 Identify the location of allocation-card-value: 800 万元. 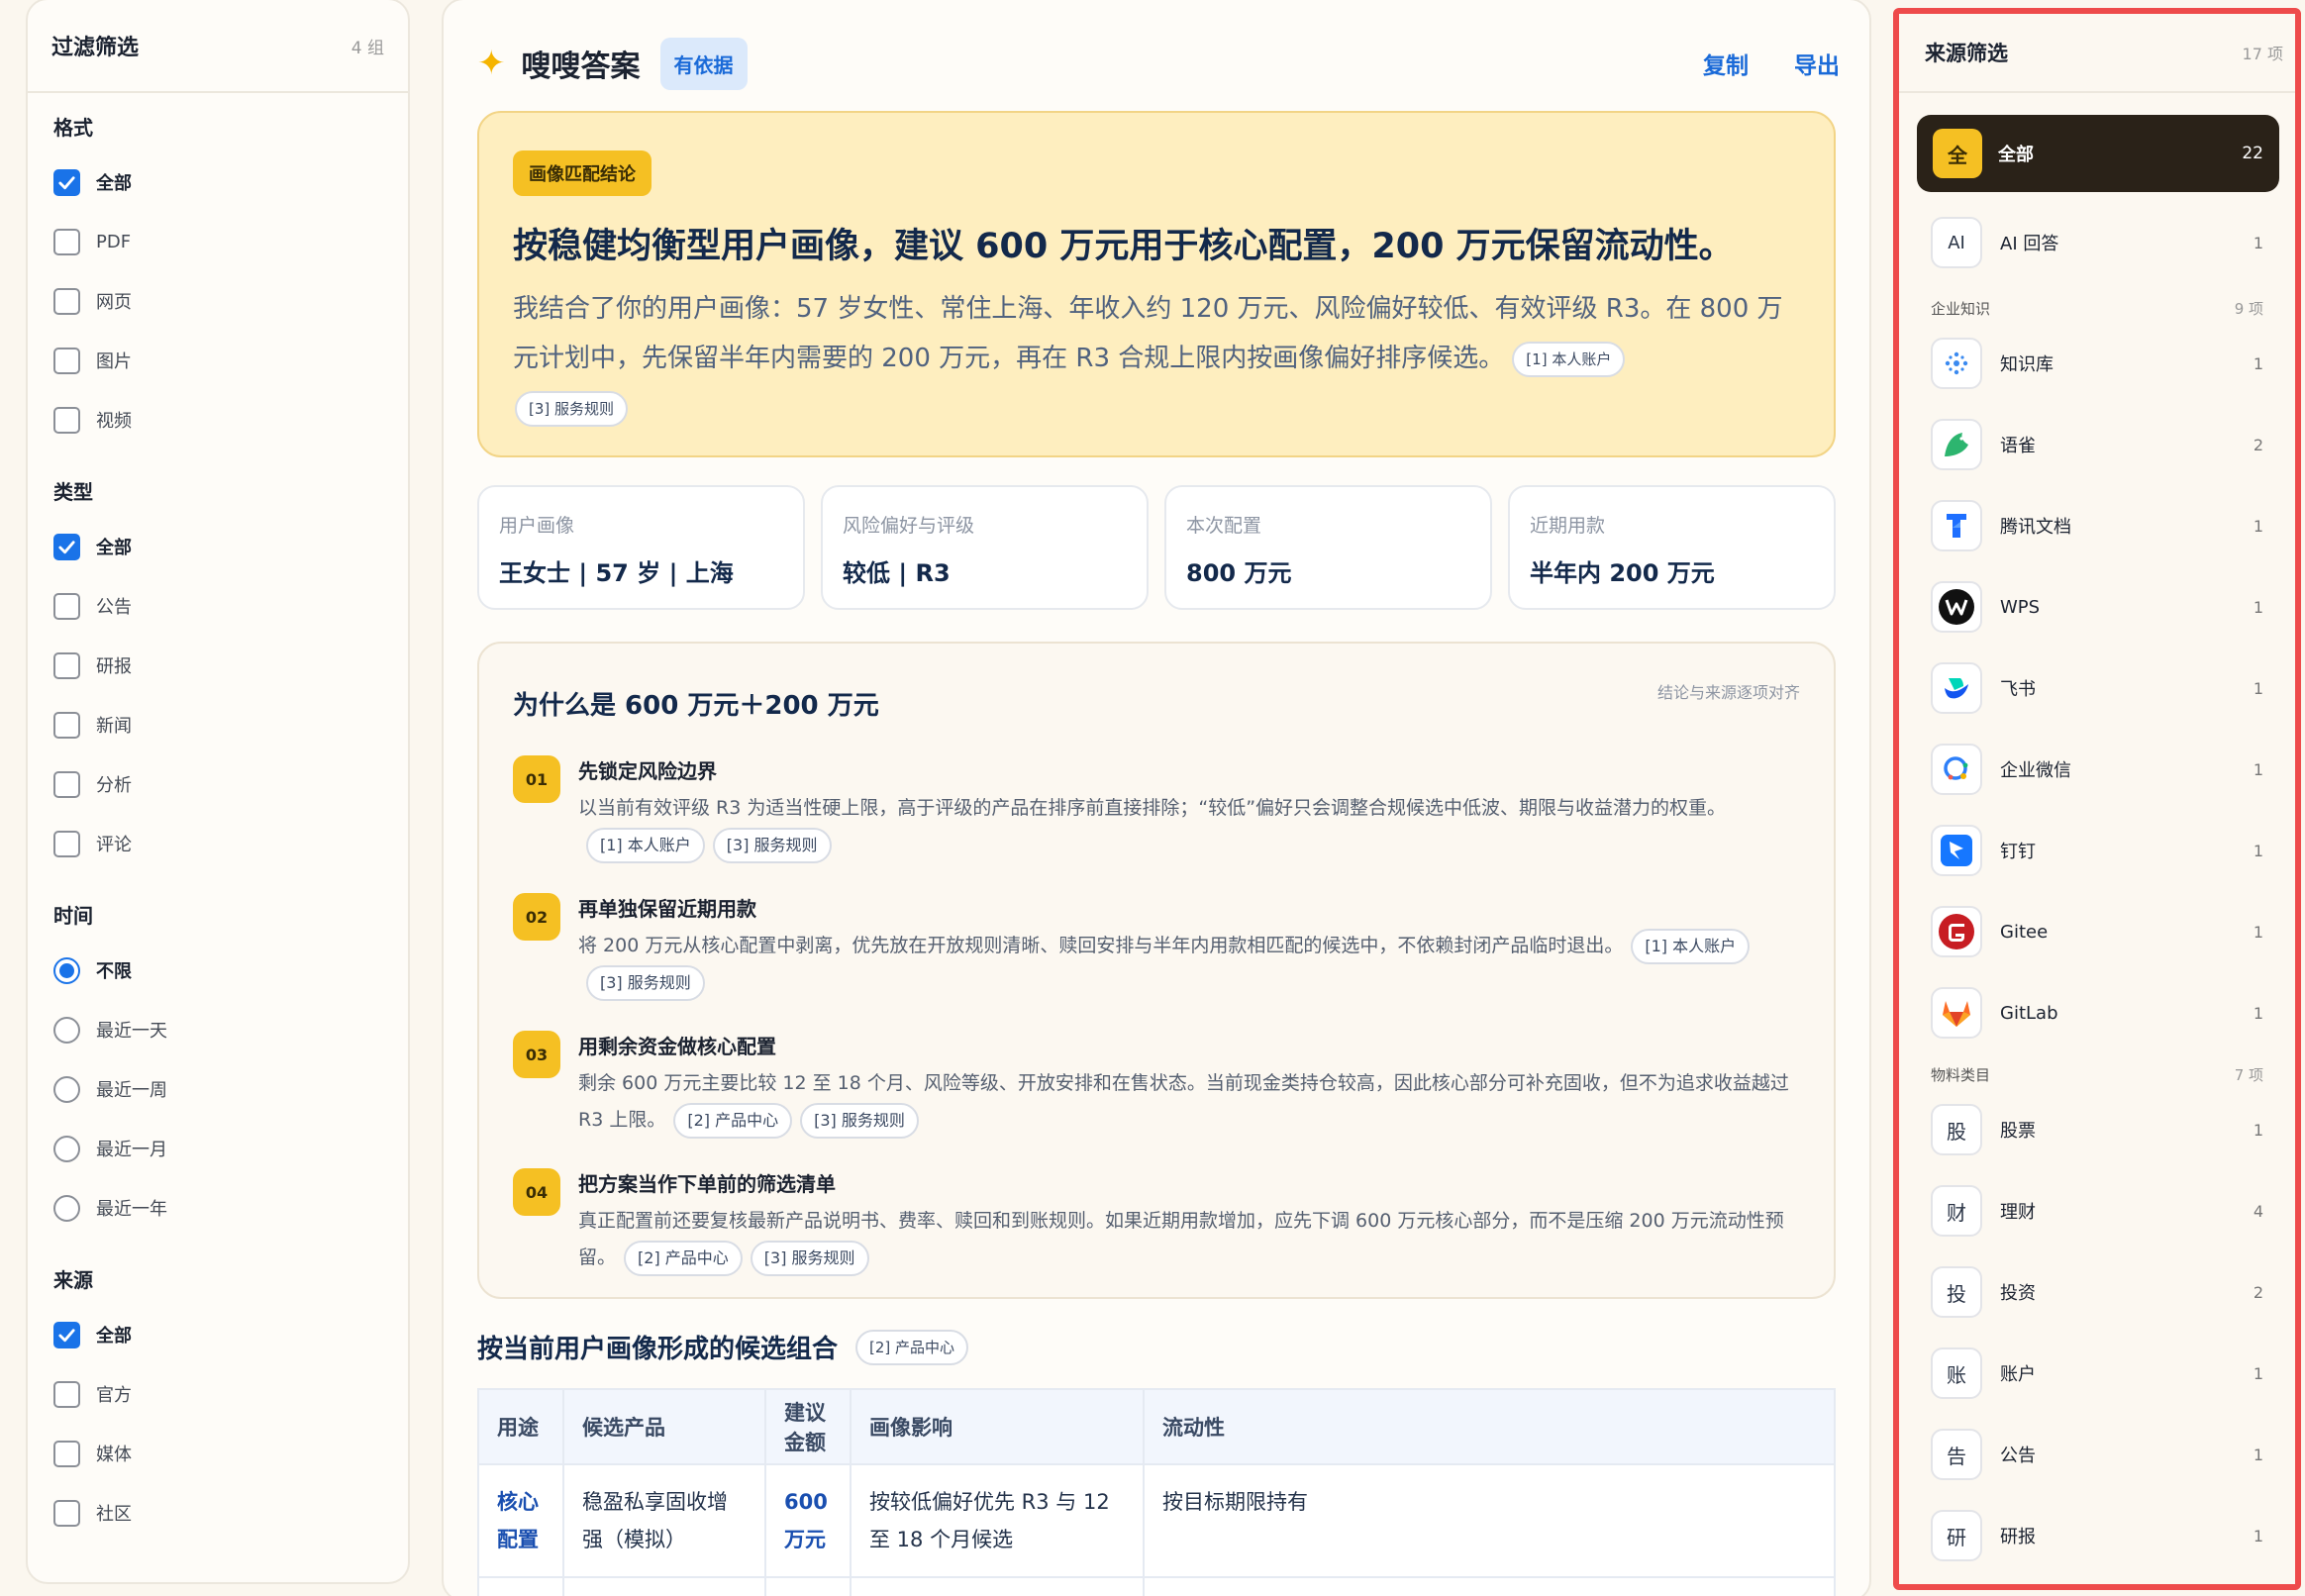
(1239, 573).